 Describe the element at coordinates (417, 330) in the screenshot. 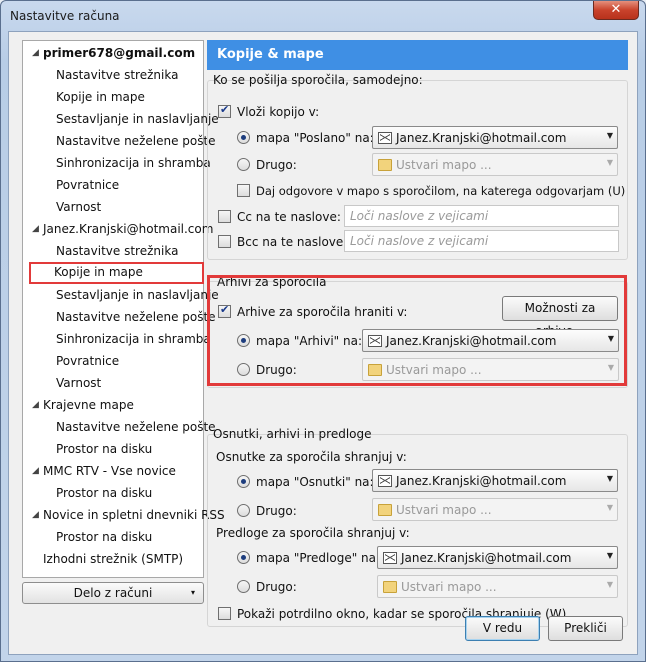

I see `archive-highlight` at that location.